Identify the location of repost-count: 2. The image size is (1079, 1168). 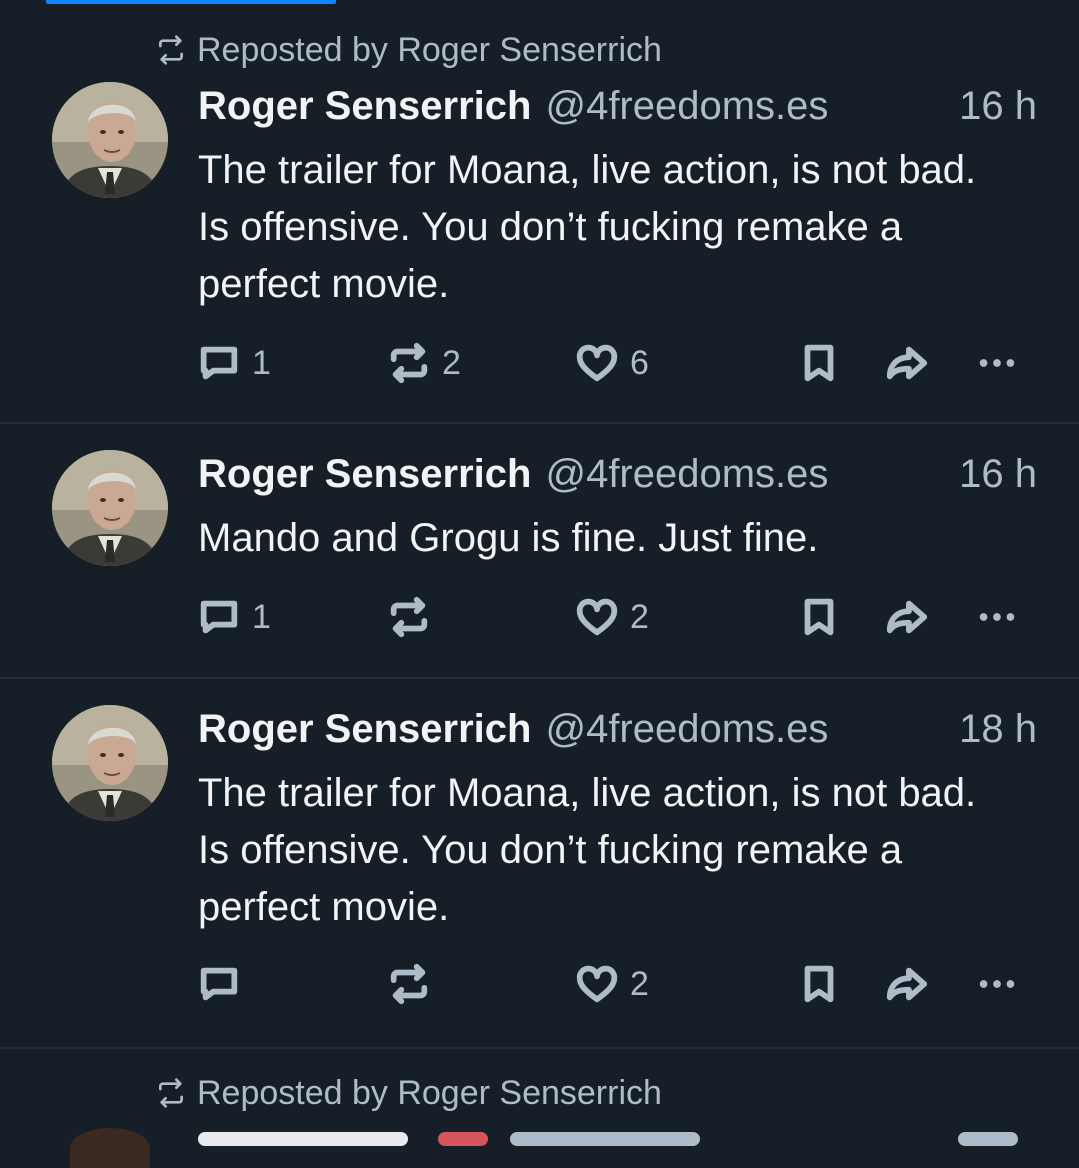
(451, 362).